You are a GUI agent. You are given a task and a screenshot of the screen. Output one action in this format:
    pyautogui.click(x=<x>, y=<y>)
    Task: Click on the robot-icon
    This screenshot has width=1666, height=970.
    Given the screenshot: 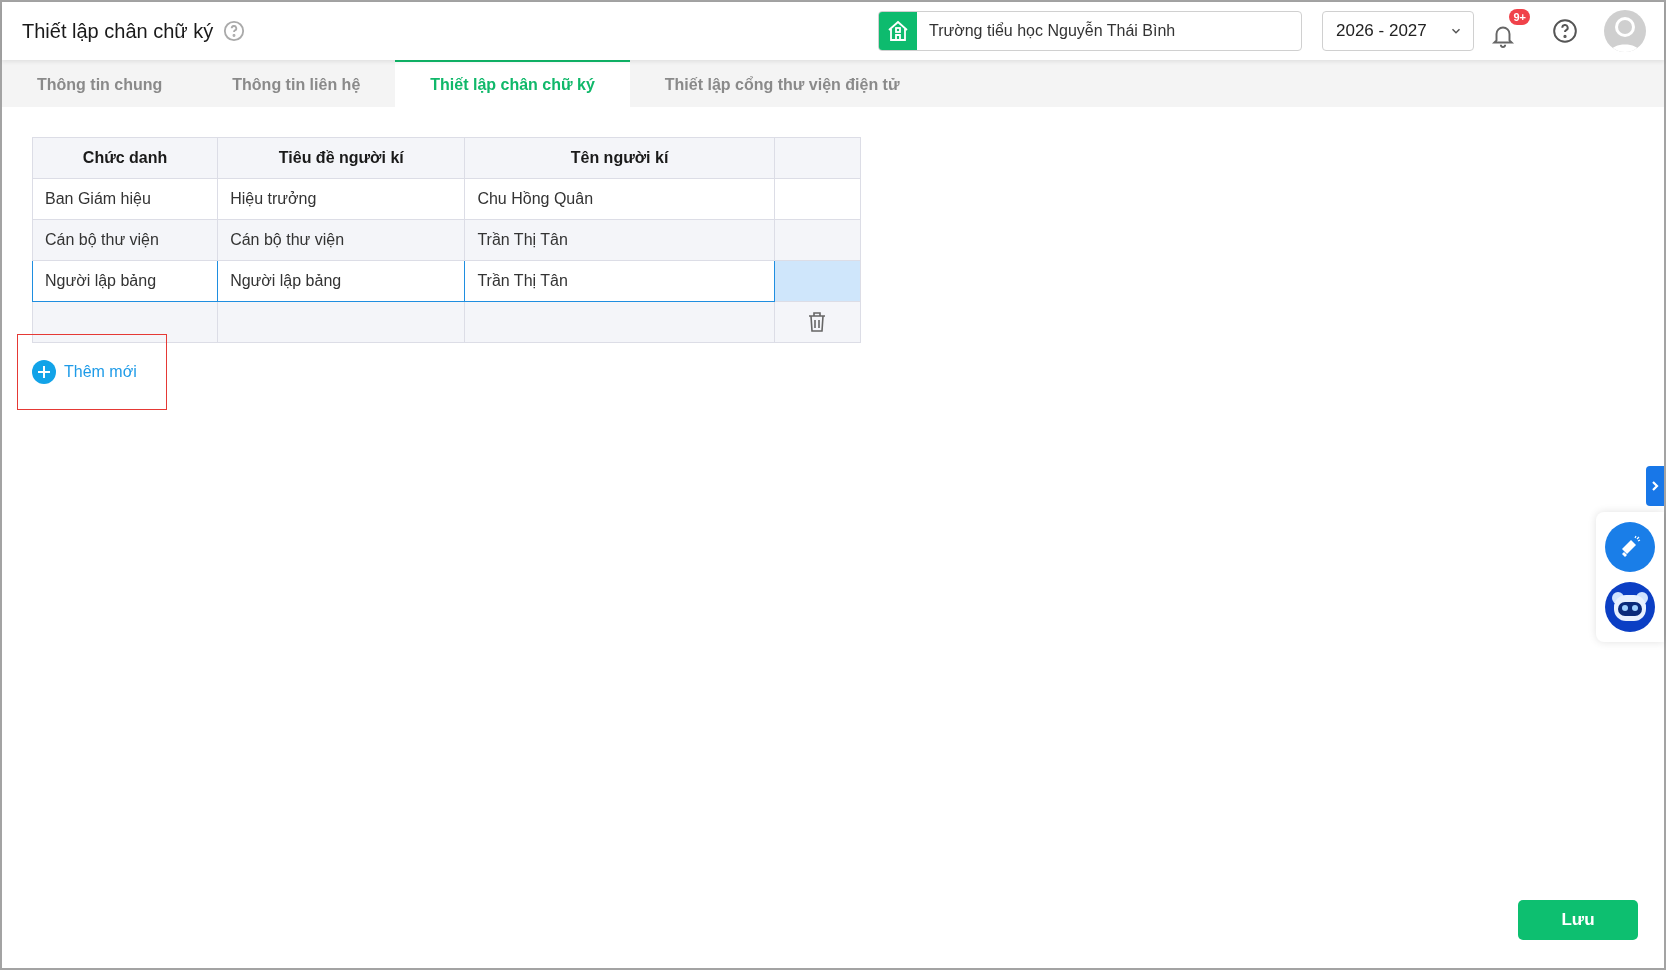 What is the action you would take?
    pyautogui.click(x=1630, y=607)
    